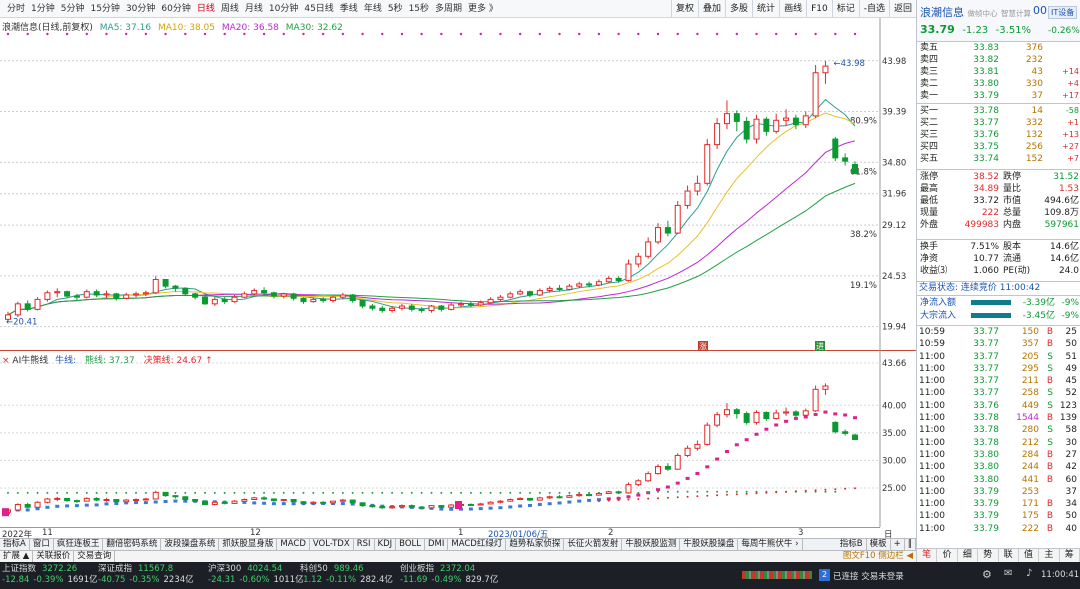  I want to click on period-tab: 5分钟, so click(73, 9).